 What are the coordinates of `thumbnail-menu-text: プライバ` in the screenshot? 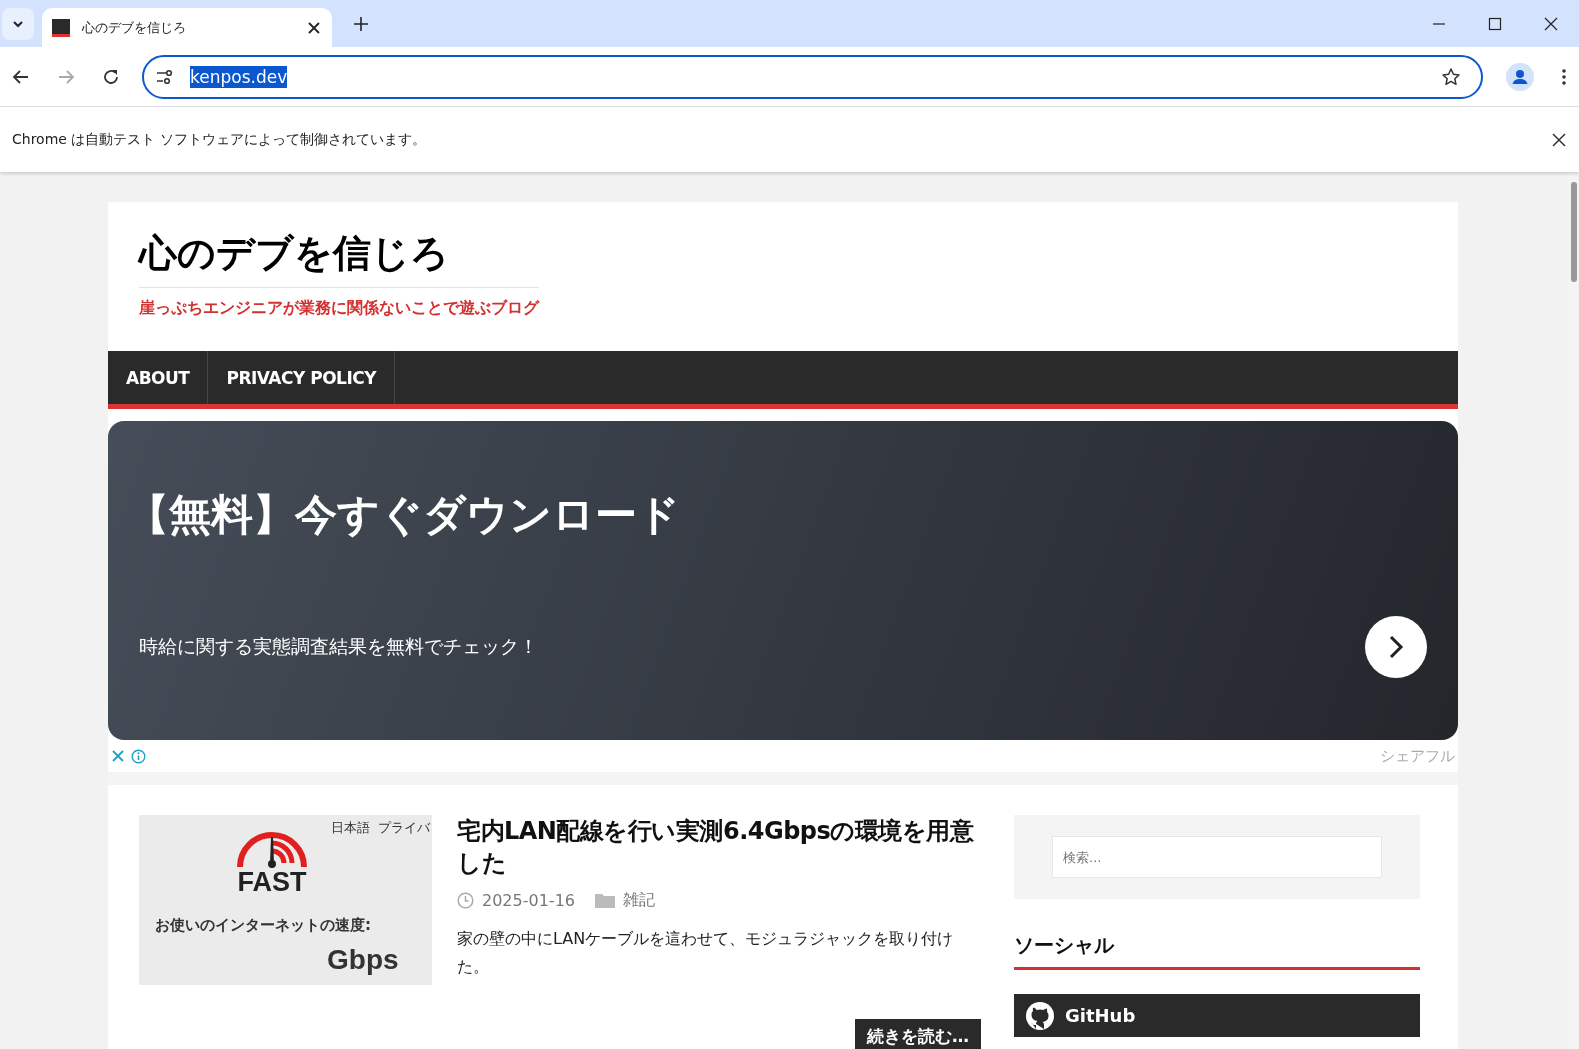 It's located at (404, 828).